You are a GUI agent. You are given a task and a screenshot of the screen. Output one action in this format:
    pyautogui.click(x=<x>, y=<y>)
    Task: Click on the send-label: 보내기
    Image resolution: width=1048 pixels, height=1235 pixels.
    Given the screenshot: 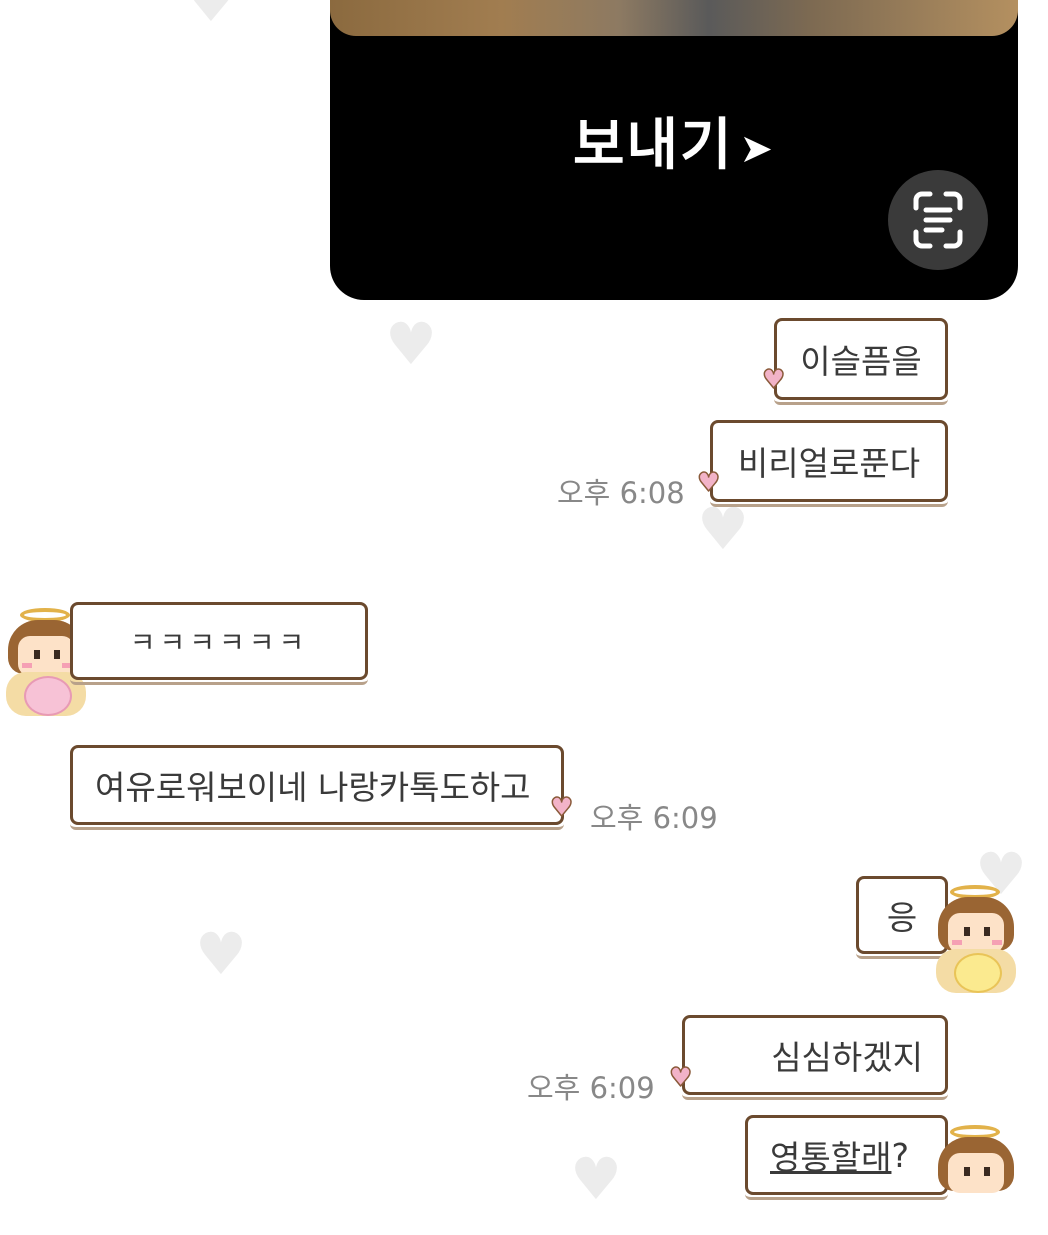 What is the action you would take?
    pyautogui.click(x=653, y=145)
    